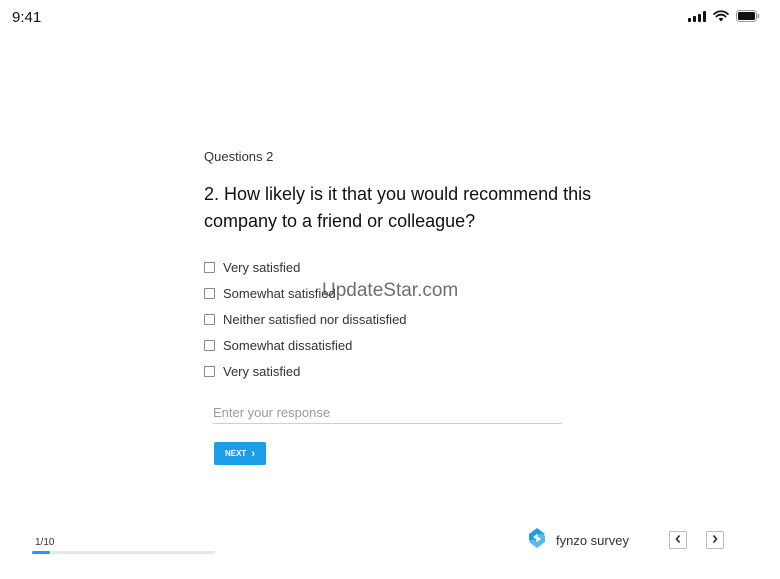  Describe the element at coordinates (41, 552) in the screenshot. I see `progress-fill` at that location.